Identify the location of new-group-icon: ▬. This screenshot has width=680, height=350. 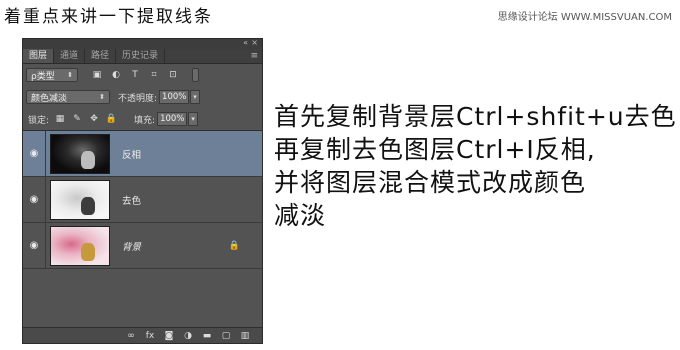
(207, 336).